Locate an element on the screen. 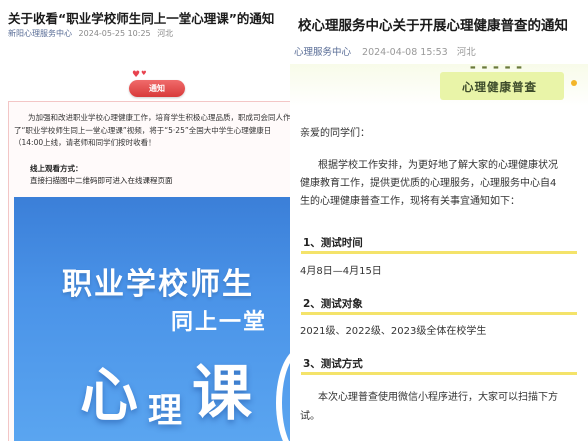 The height and width of the screenshot is (441, 588). article-title: 关于收看“职业学校师生同上一堂心理课”的通知 is located at coordinates (153, 17).